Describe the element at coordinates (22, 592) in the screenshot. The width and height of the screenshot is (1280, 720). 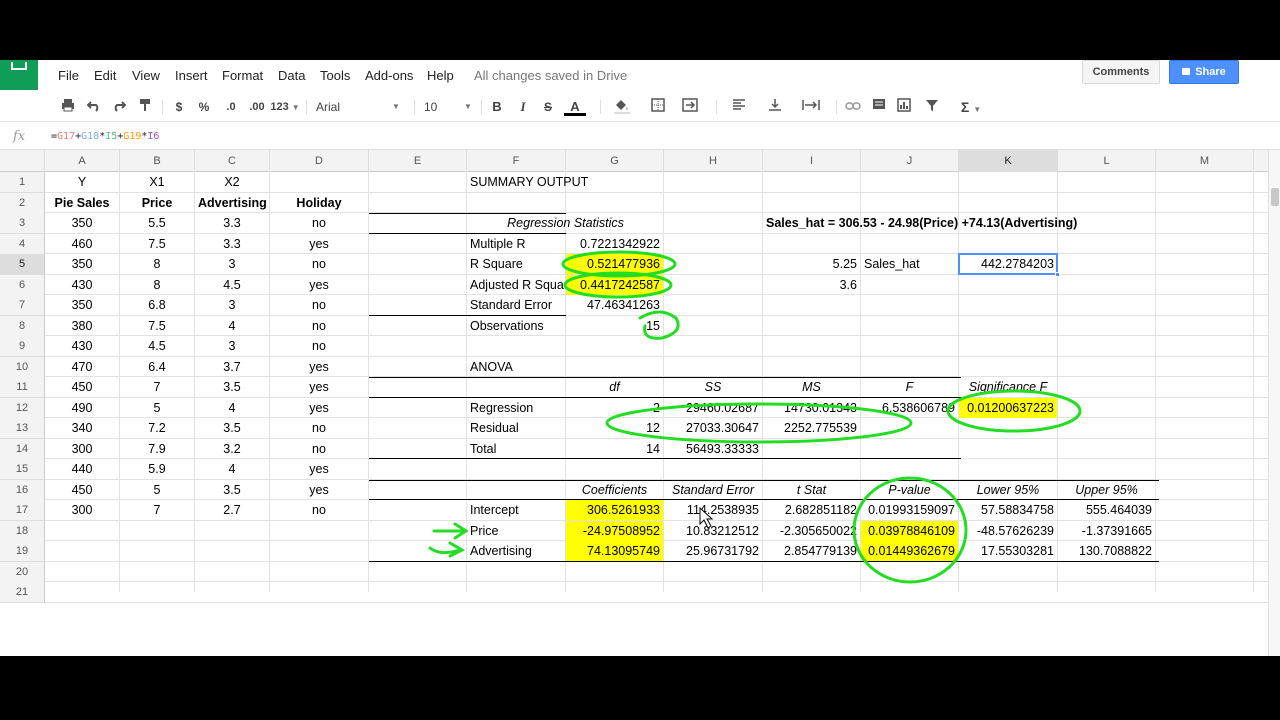
I see `row-header-21: 21` at that location.